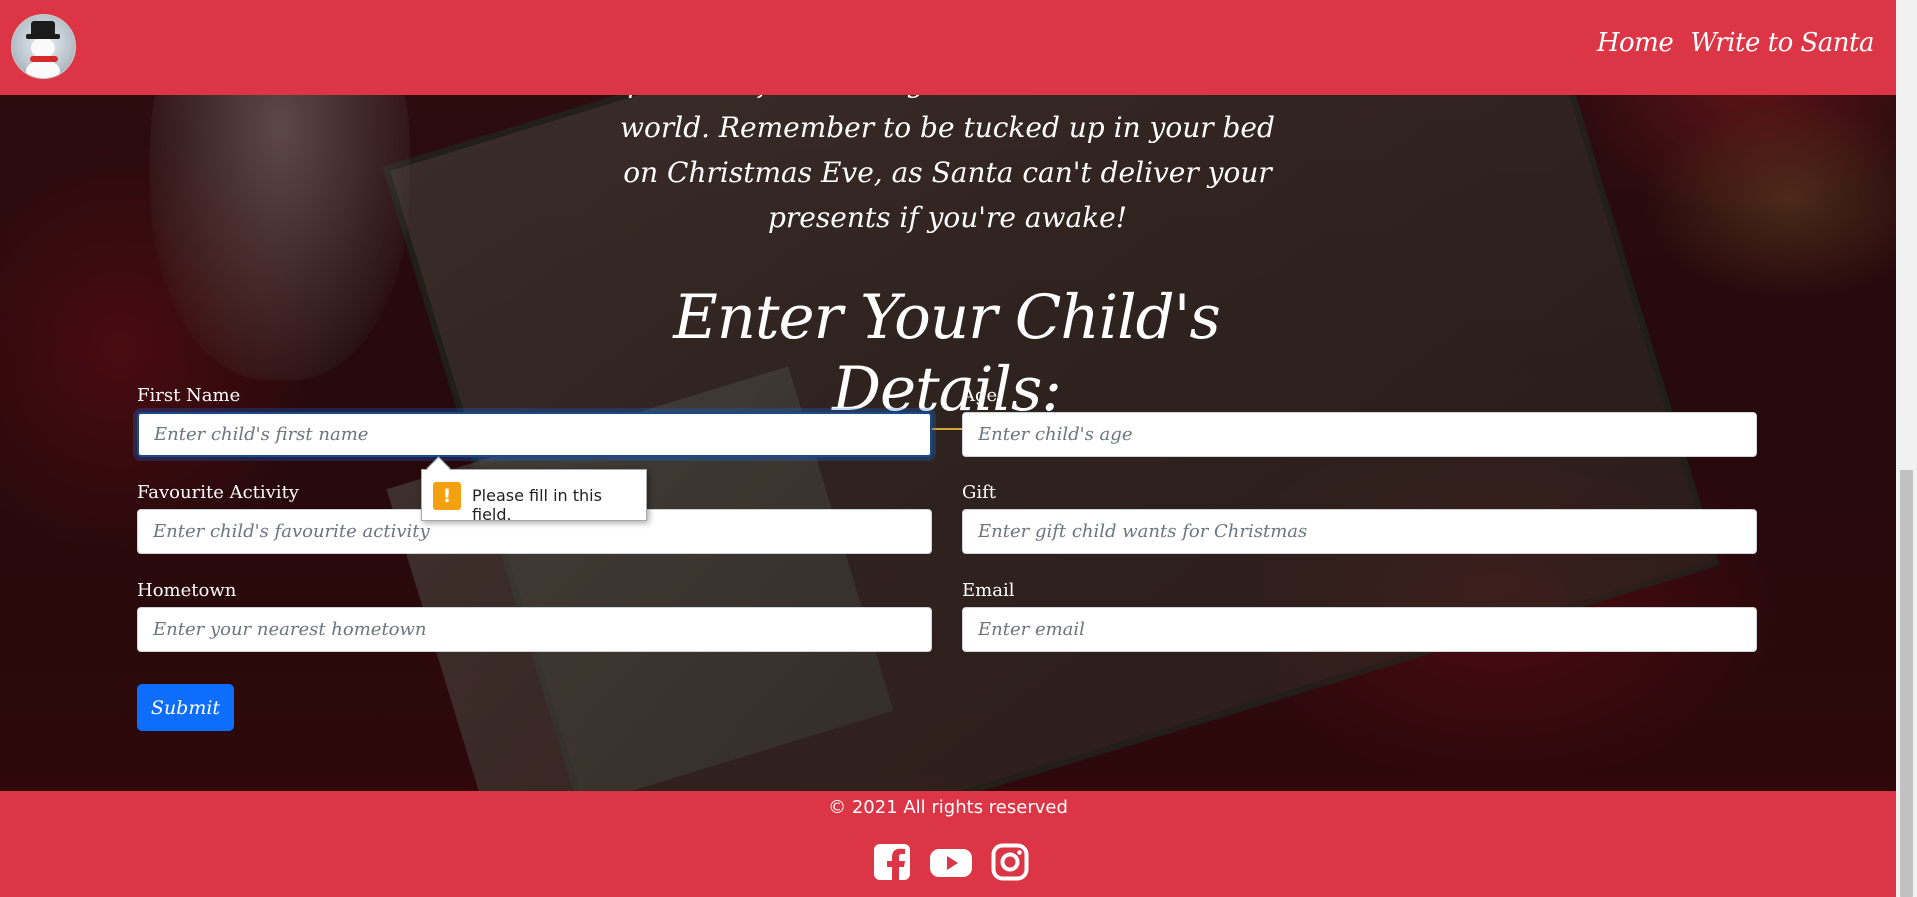  I want to click on age-label: Age, so click(980, 395).